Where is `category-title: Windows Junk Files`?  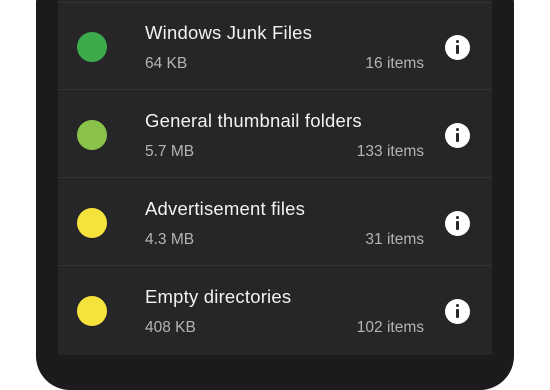
category-title: Windows Junk Files is located at coordinates (229, 32).